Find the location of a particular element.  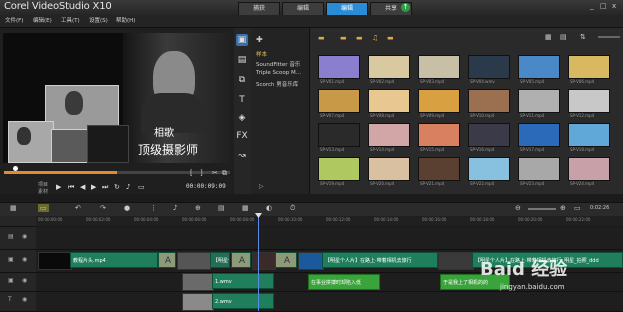

transition-clip-2: A is located at coordinates (241, 260).